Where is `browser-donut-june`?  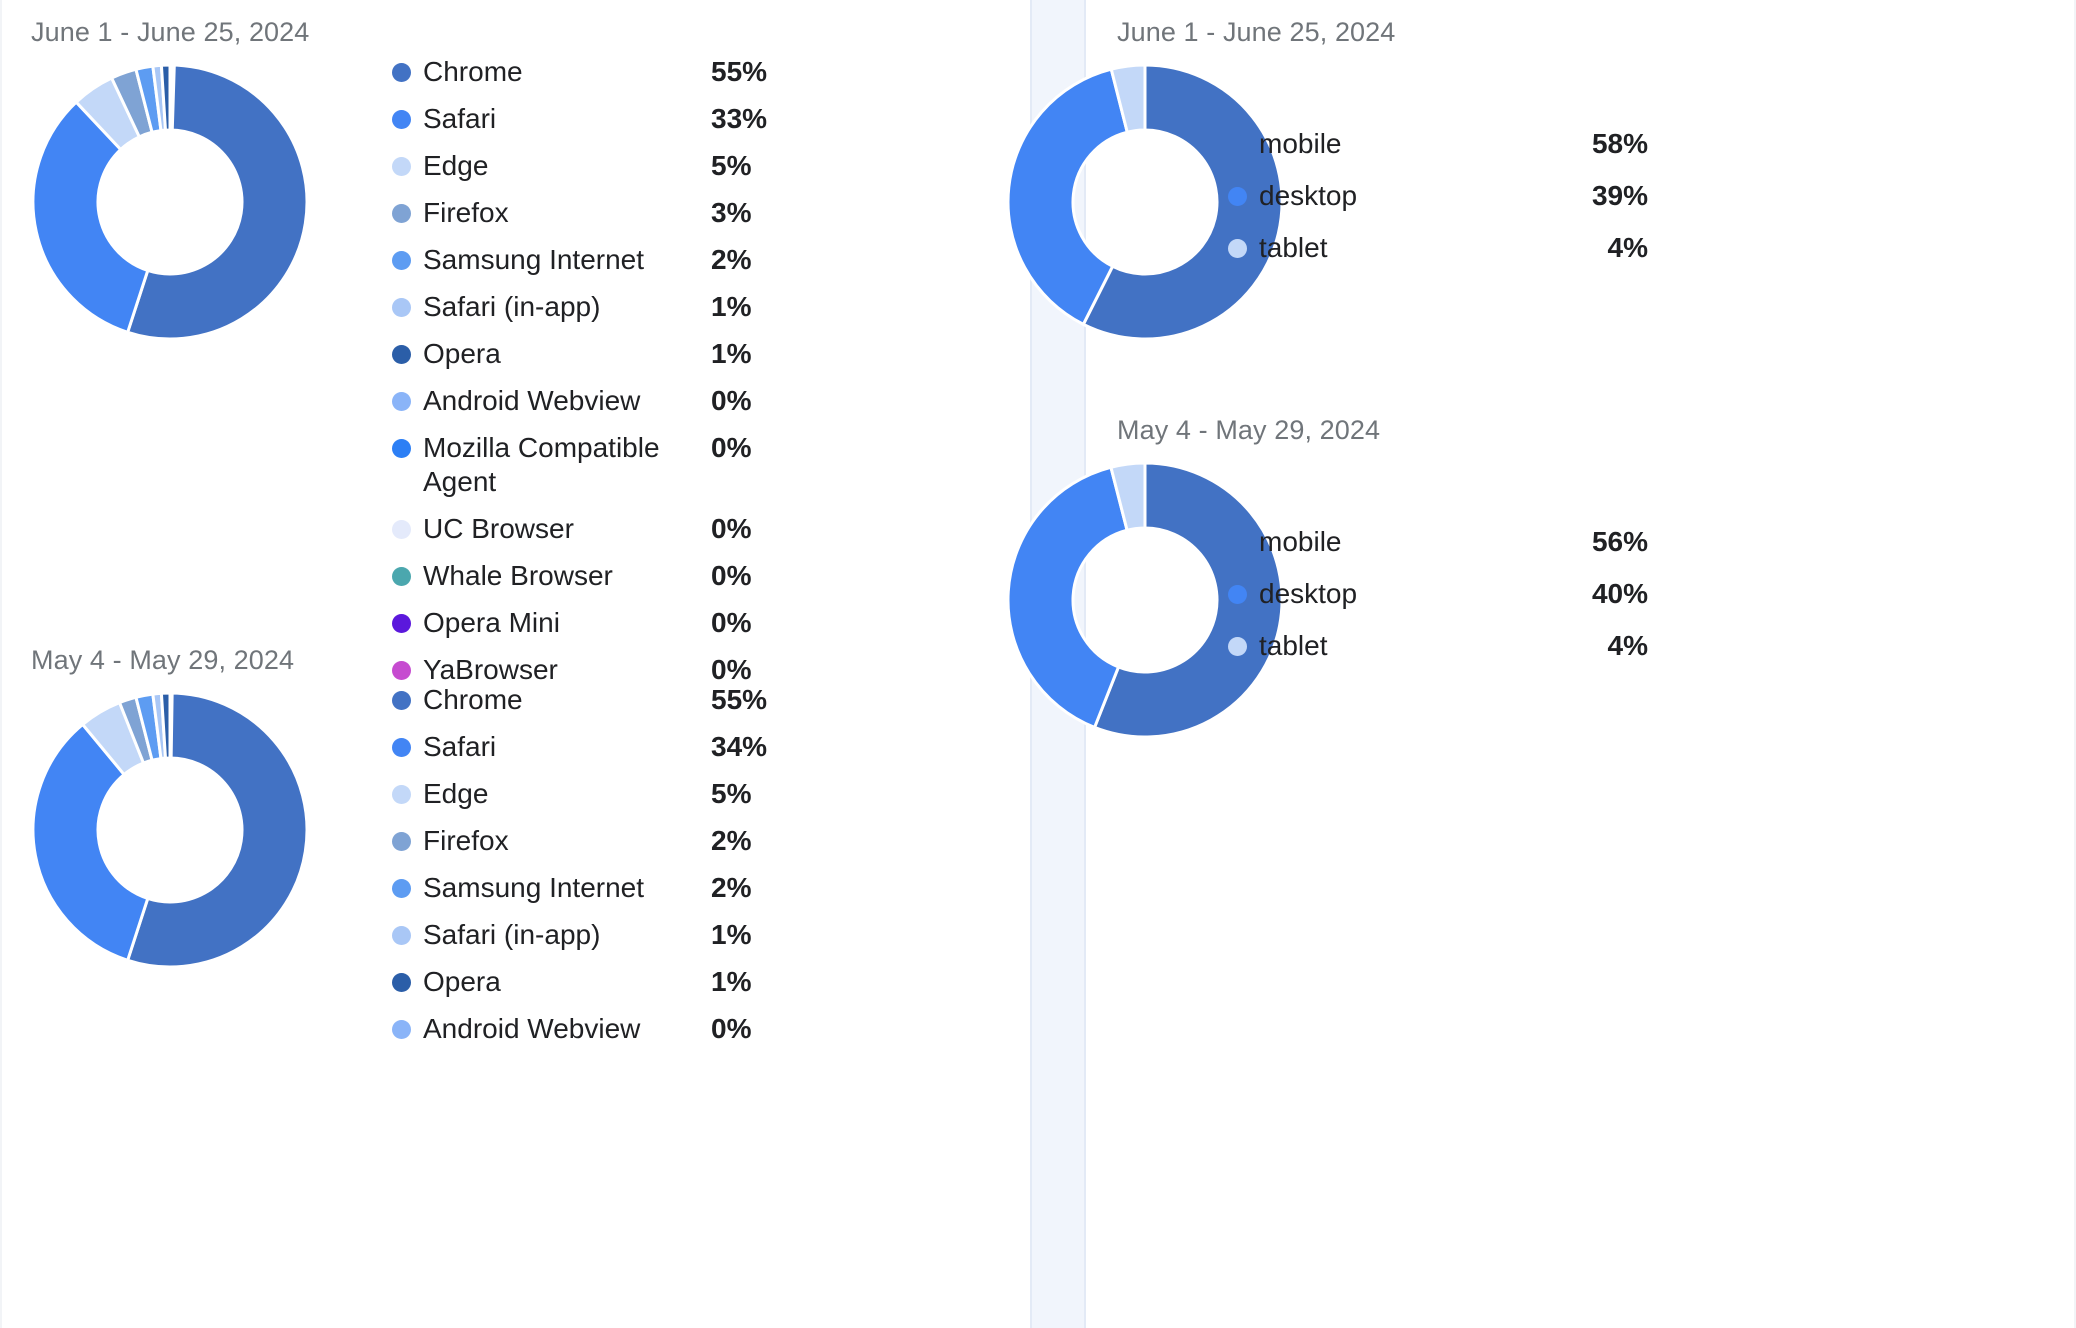 browser-donut-june is located at coordinates (170, 202).